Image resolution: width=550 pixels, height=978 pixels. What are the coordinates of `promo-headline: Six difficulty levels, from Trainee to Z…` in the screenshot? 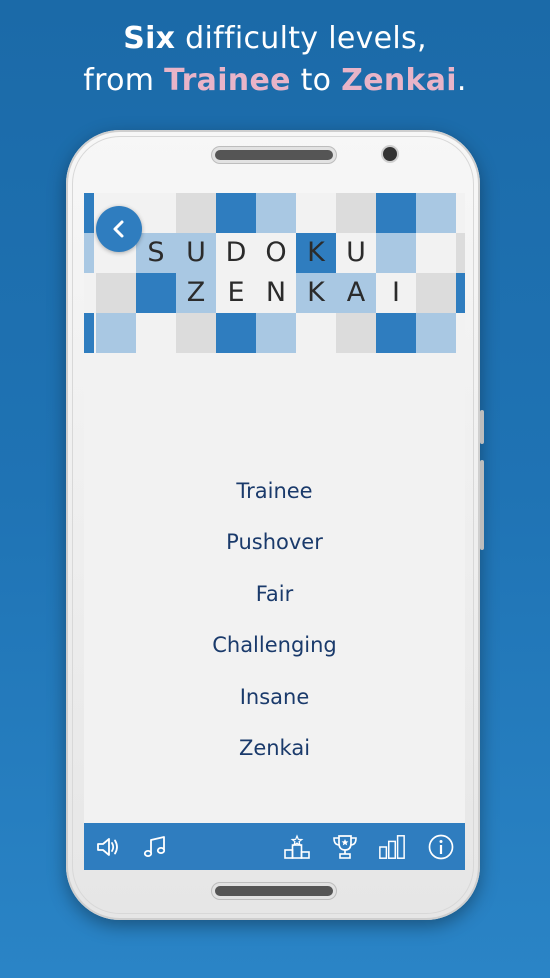 It's located at (275, 60).